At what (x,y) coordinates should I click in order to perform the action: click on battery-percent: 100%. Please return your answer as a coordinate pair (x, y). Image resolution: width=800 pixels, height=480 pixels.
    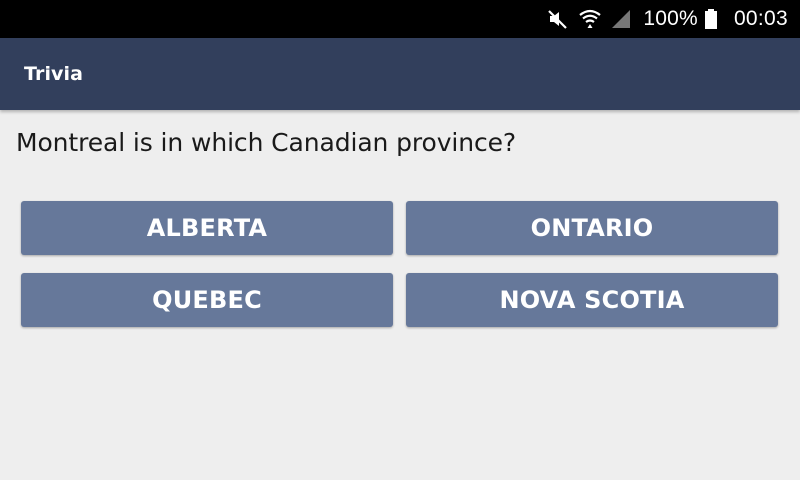
    Looking at the image, I should click on (670, 18).